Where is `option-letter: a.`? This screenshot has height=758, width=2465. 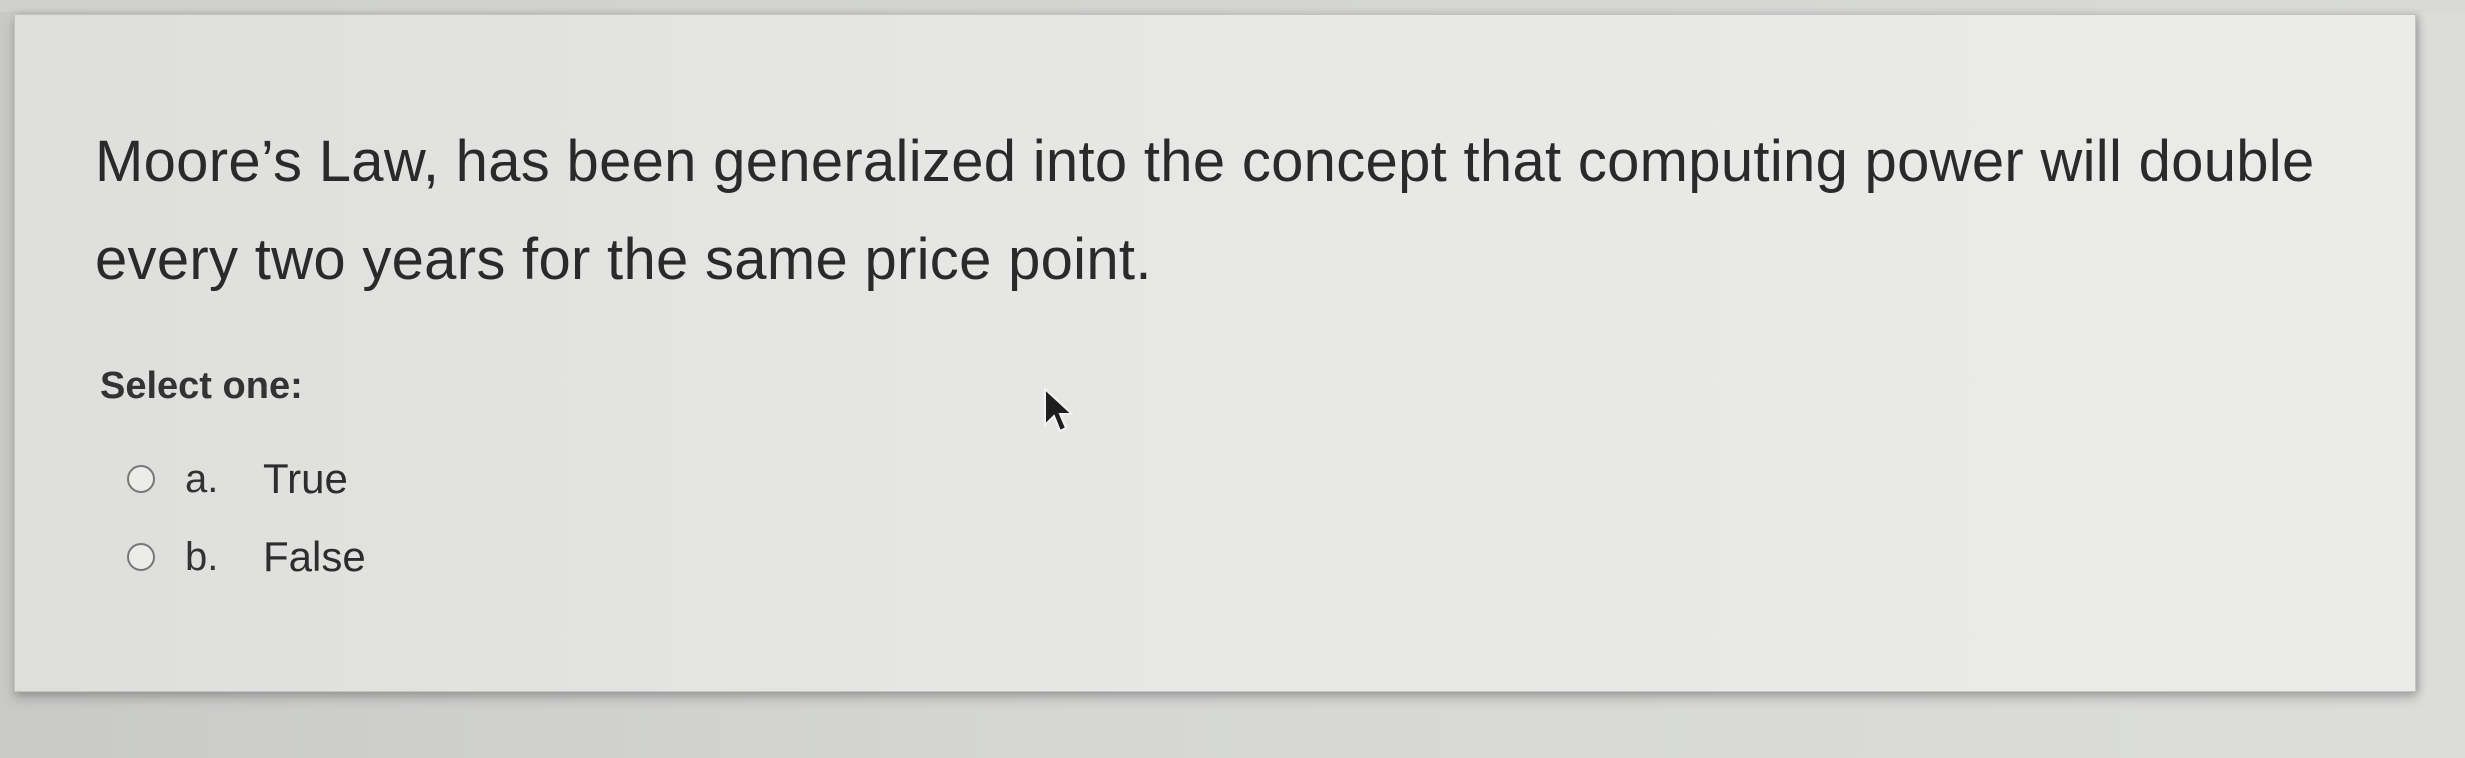
option-letter: a. is located at coordinates (202, 478).